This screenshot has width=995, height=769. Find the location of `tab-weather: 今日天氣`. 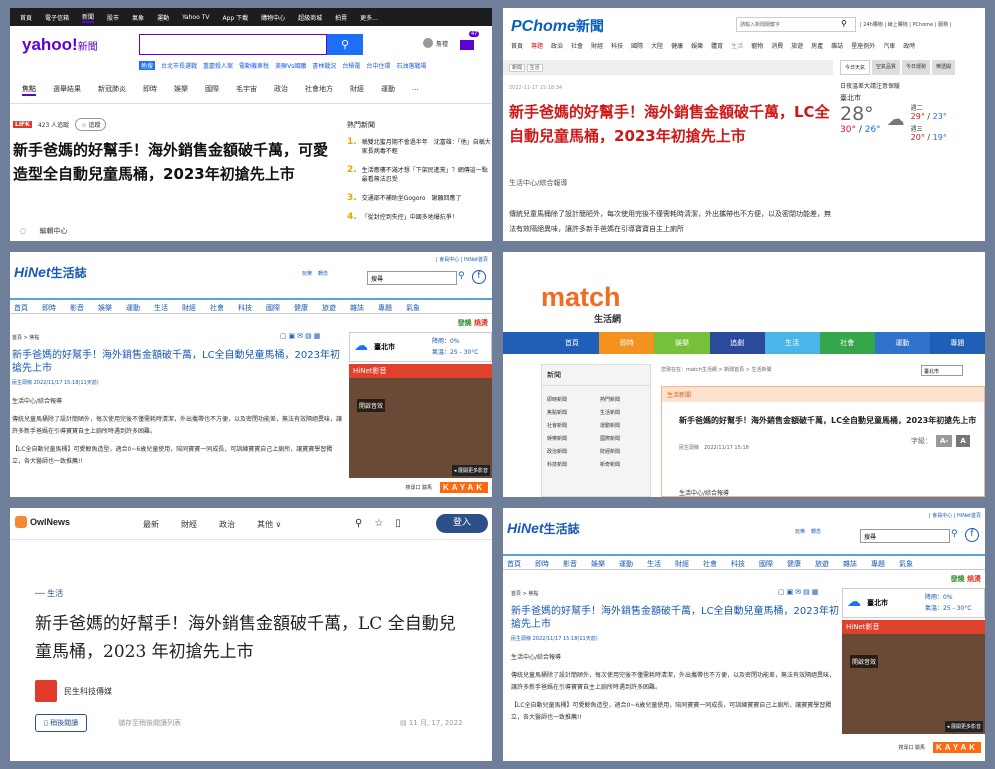

tab-weather: 今日天氣 is located at coordinates (855, 67).